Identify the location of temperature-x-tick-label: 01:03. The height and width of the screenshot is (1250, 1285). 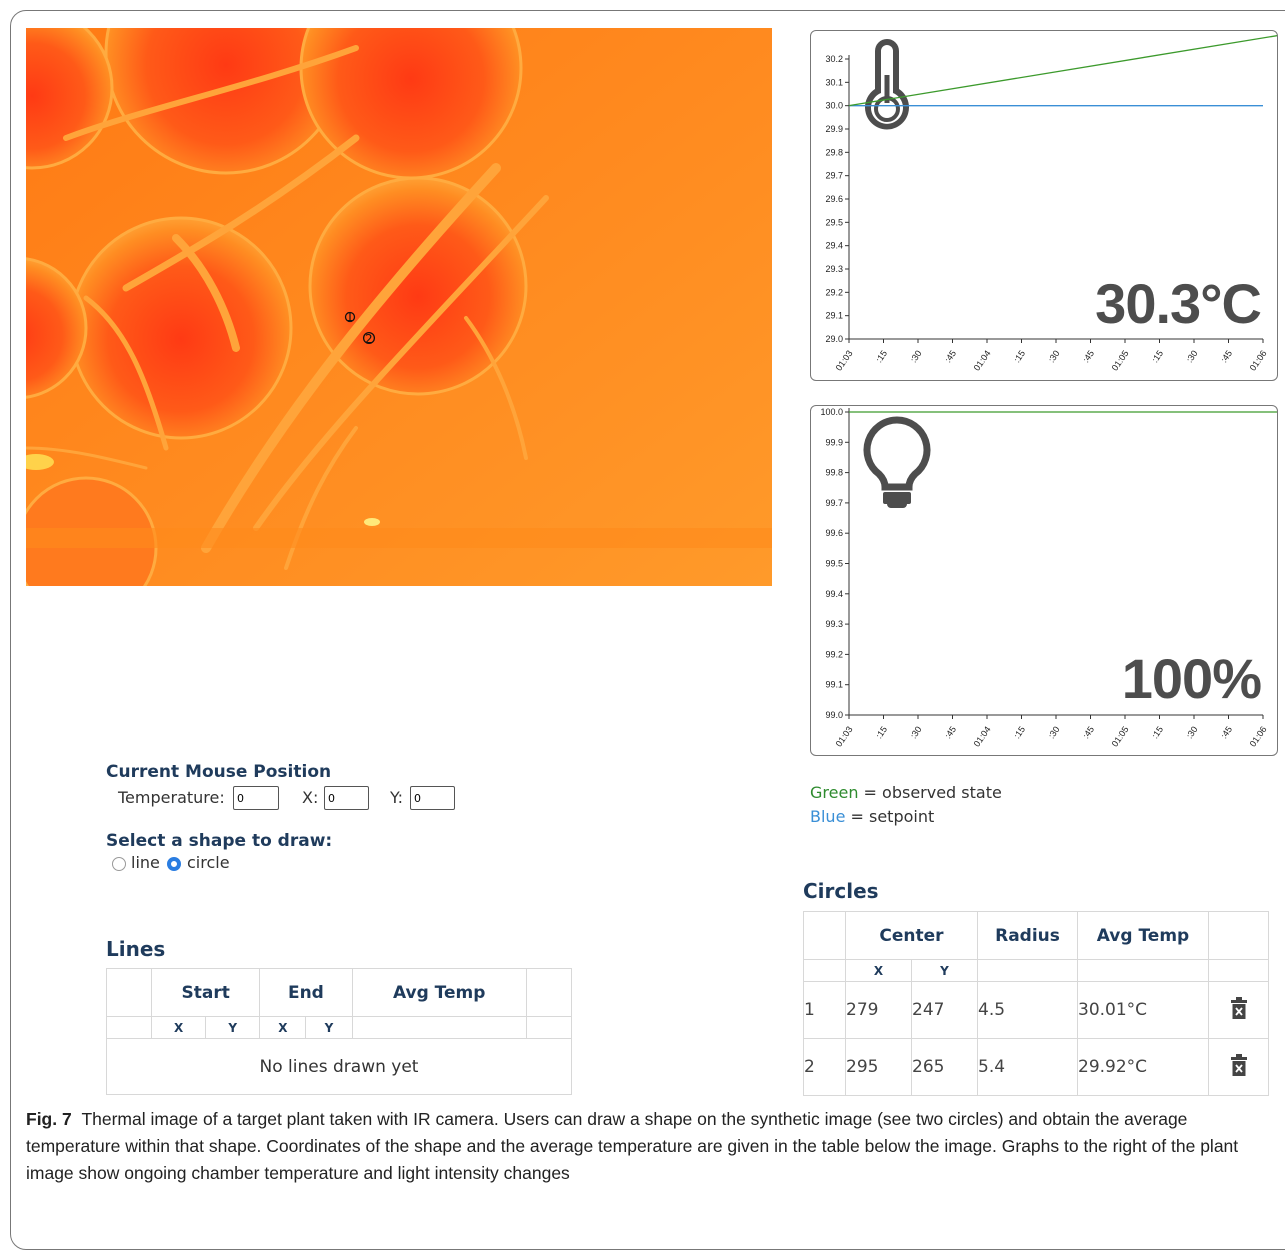
(844, 360).